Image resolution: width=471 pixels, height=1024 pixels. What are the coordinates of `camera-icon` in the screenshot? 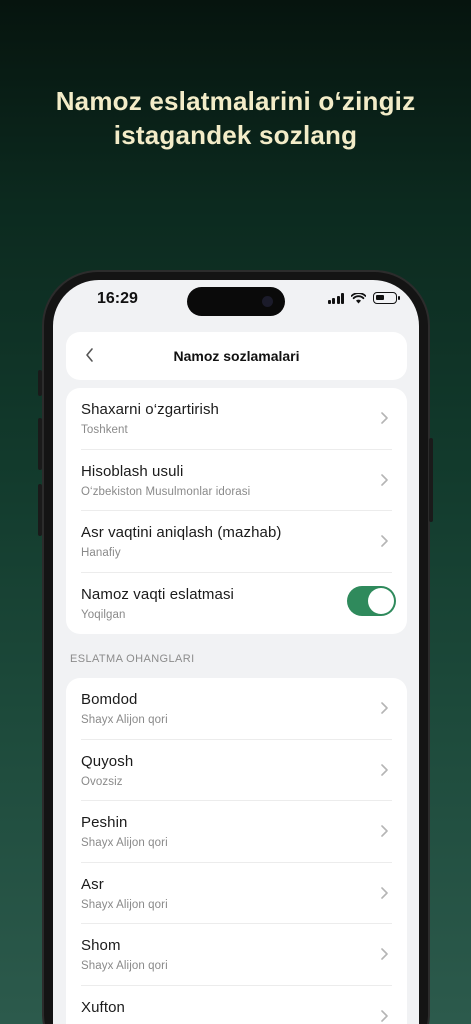 It's located at (267, 301).